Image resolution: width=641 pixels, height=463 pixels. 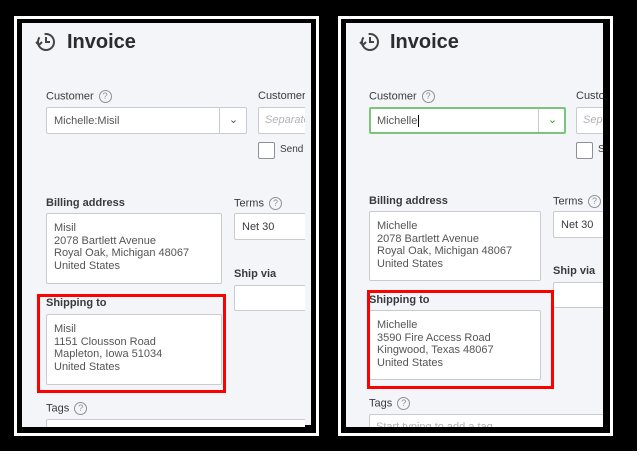 What do you see at coordinates (292, 149) in the screenshot?
I see `send-label: Send` at bounding box center [292, 149].